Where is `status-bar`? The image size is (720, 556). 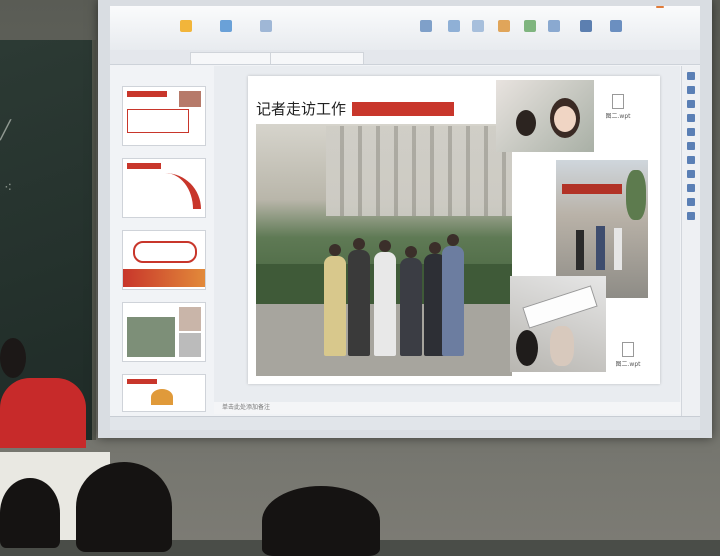 status-bar is located at coordinates (405, 423).